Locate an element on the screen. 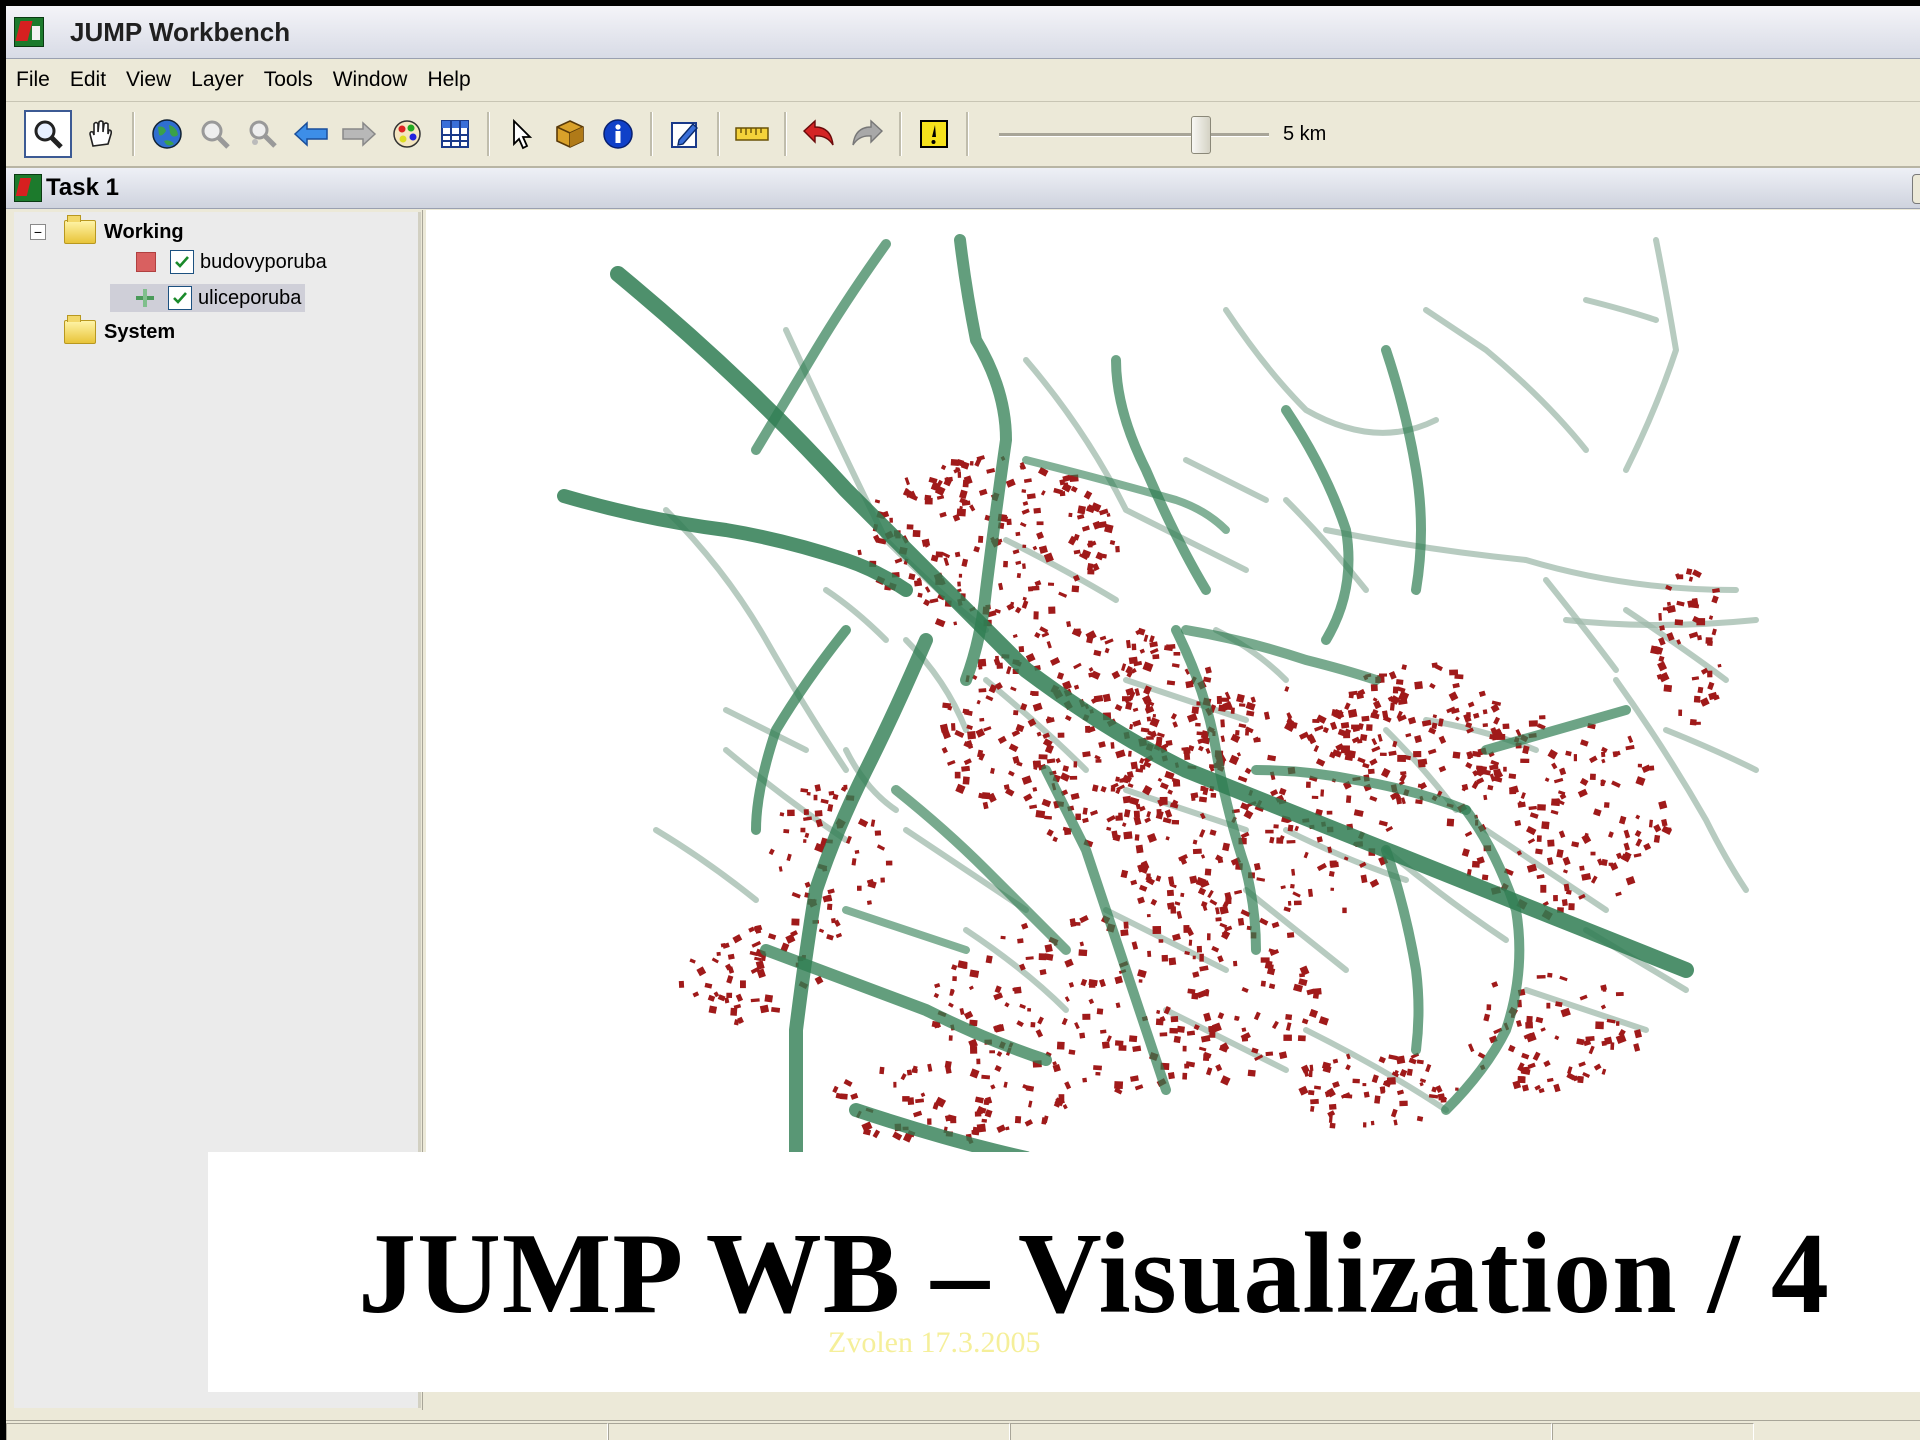 The image size is (1920, 1440). redo-button is located at coordinates (867, 134).